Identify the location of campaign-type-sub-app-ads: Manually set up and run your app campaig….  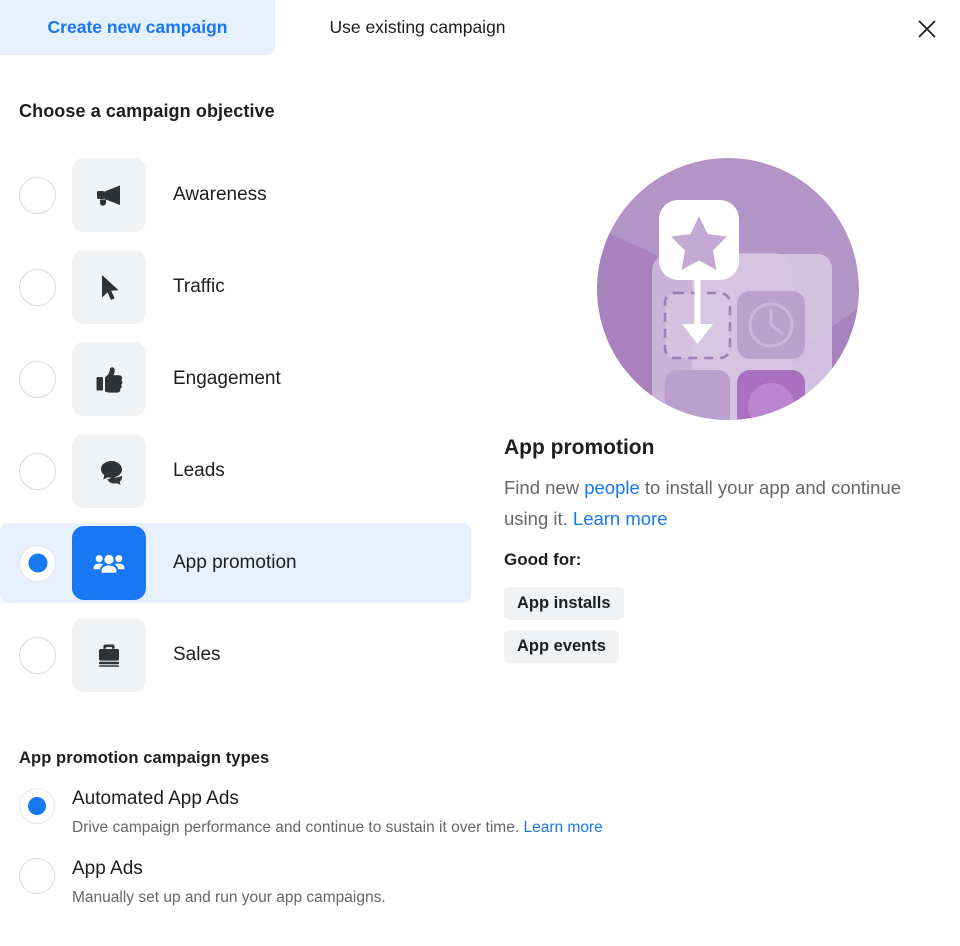
(229, 897).